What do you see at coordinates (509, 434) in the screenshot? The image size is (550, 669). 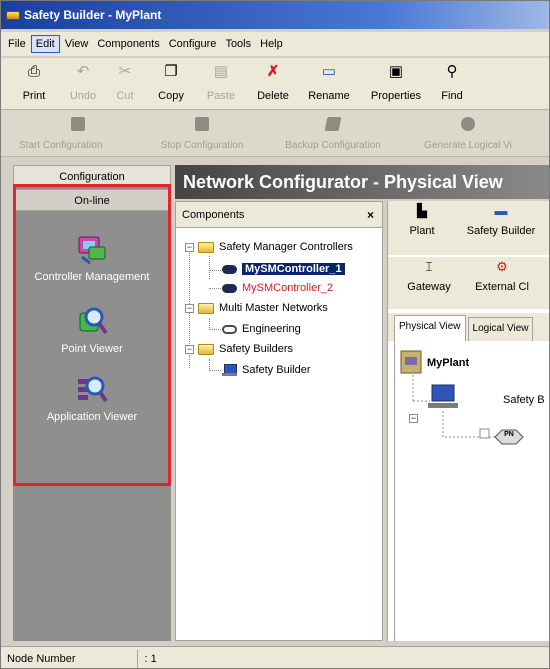 I see `network-node-label: PN` at bounding box center [509, 434].